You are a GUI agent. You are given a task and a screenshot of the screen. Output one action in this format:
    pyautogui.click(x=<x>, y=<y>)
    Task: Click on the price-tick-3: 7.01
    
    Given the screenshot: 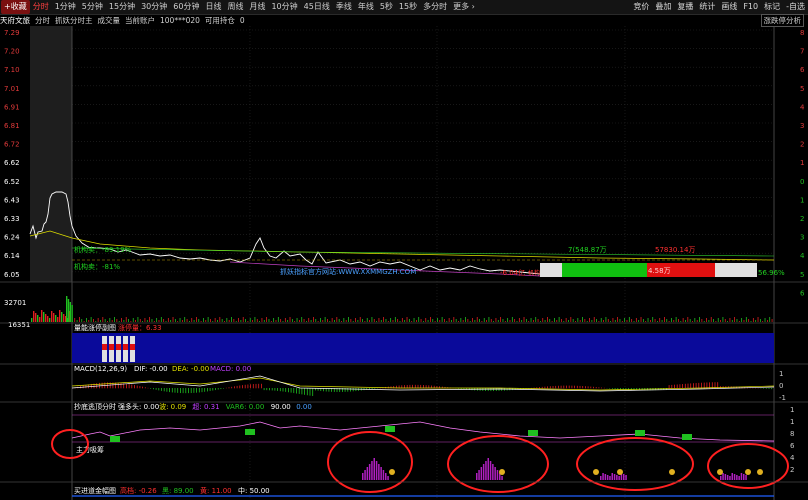 What is the action you would take?
    pyautogui.click(x=12, y=89)
    